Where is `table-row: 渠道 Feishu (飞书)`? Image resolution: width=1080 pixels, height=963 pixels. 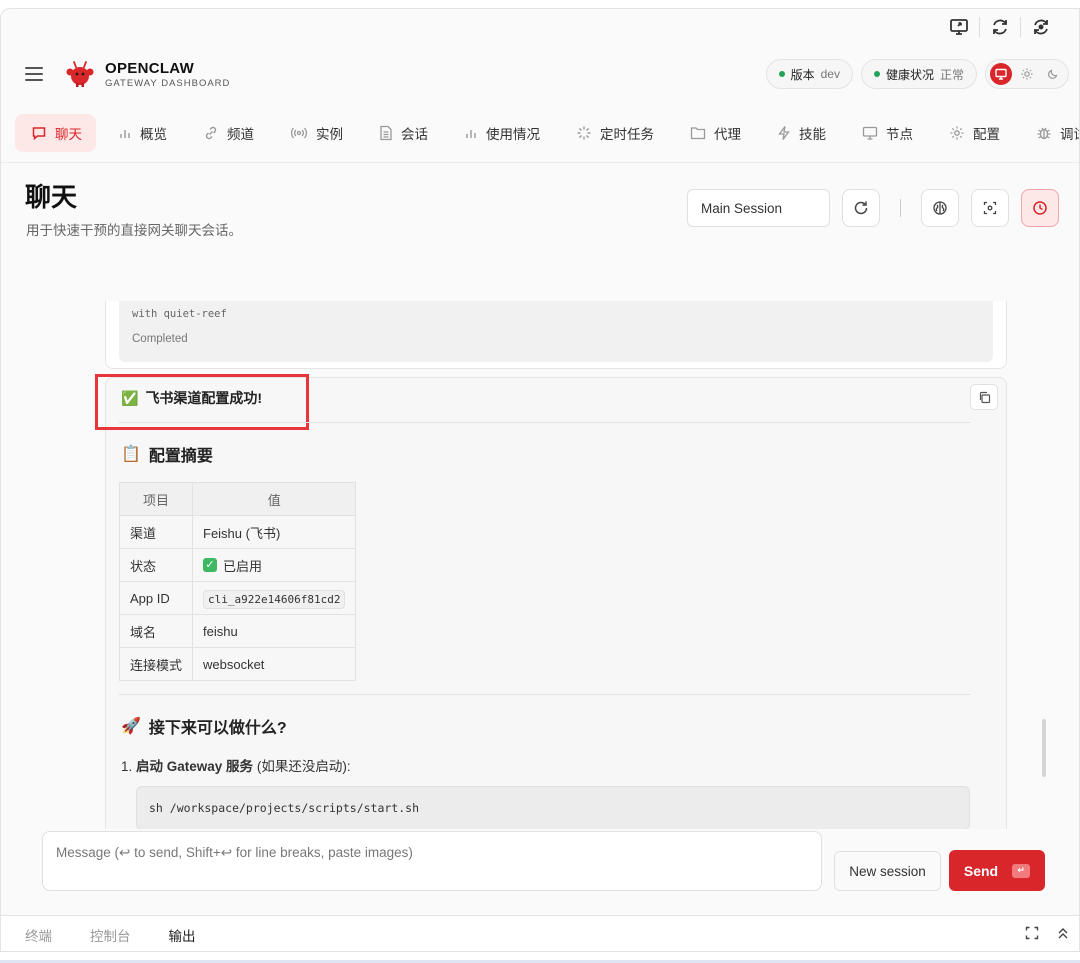
table-row: 渠道 Feishu (飞书) is located at coordinates (238, 532).